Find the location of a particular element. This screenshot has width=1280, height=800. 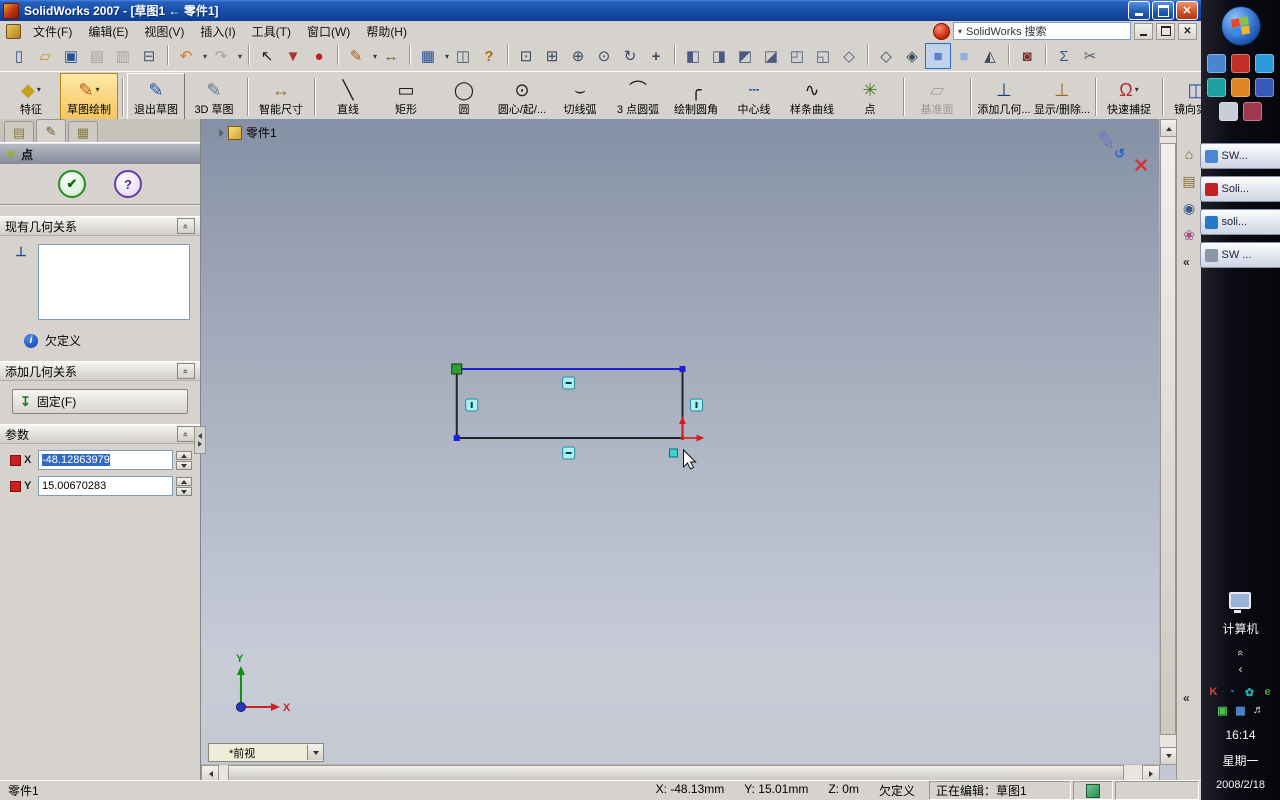

combo-dropdown-button is located at coordinates (315, 752).